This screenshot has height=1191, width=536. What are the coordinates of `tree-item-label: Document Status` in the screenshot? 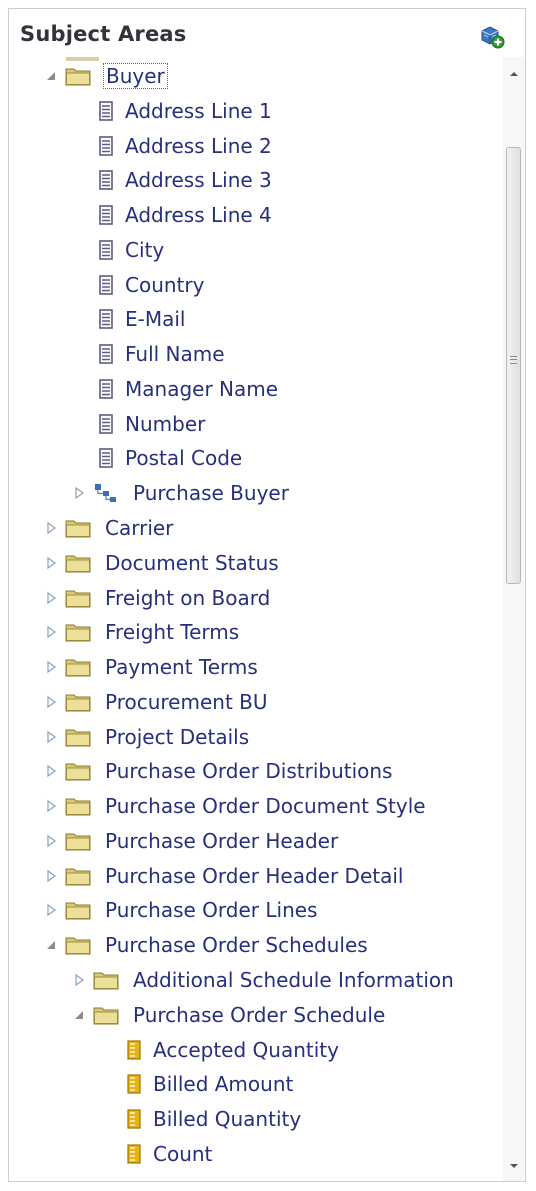 It's located at (192, 563).